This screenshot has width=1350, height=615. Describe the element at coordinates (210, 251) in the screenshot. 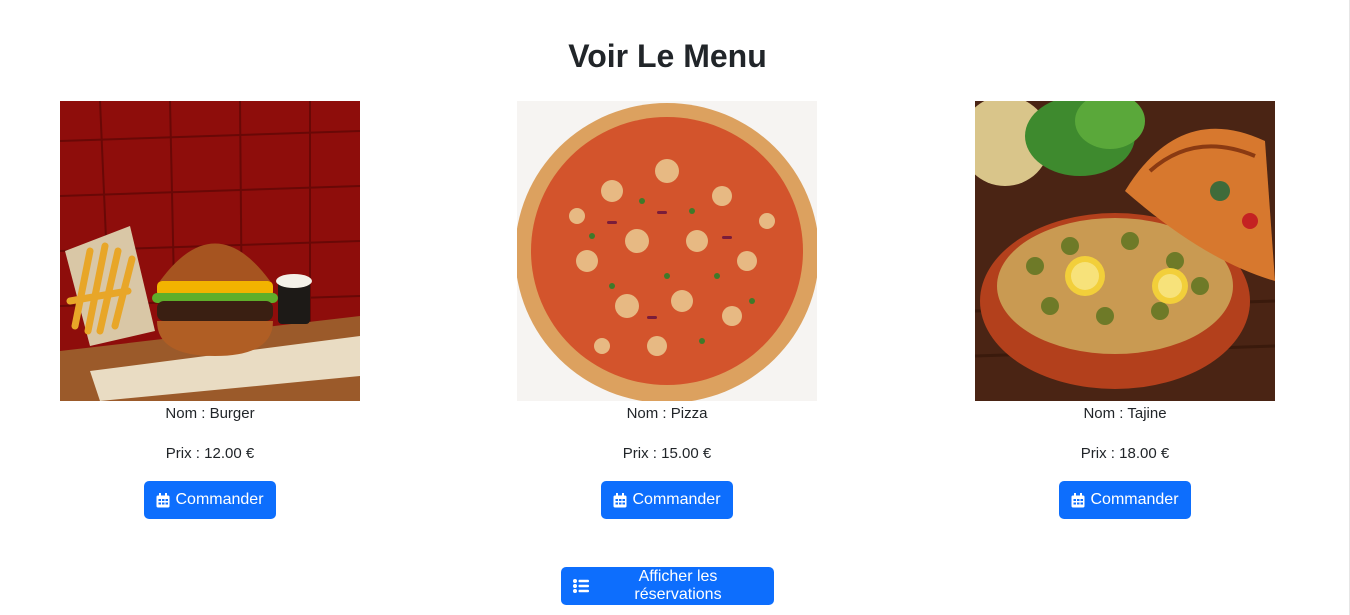

I see `burger-image` at that location.